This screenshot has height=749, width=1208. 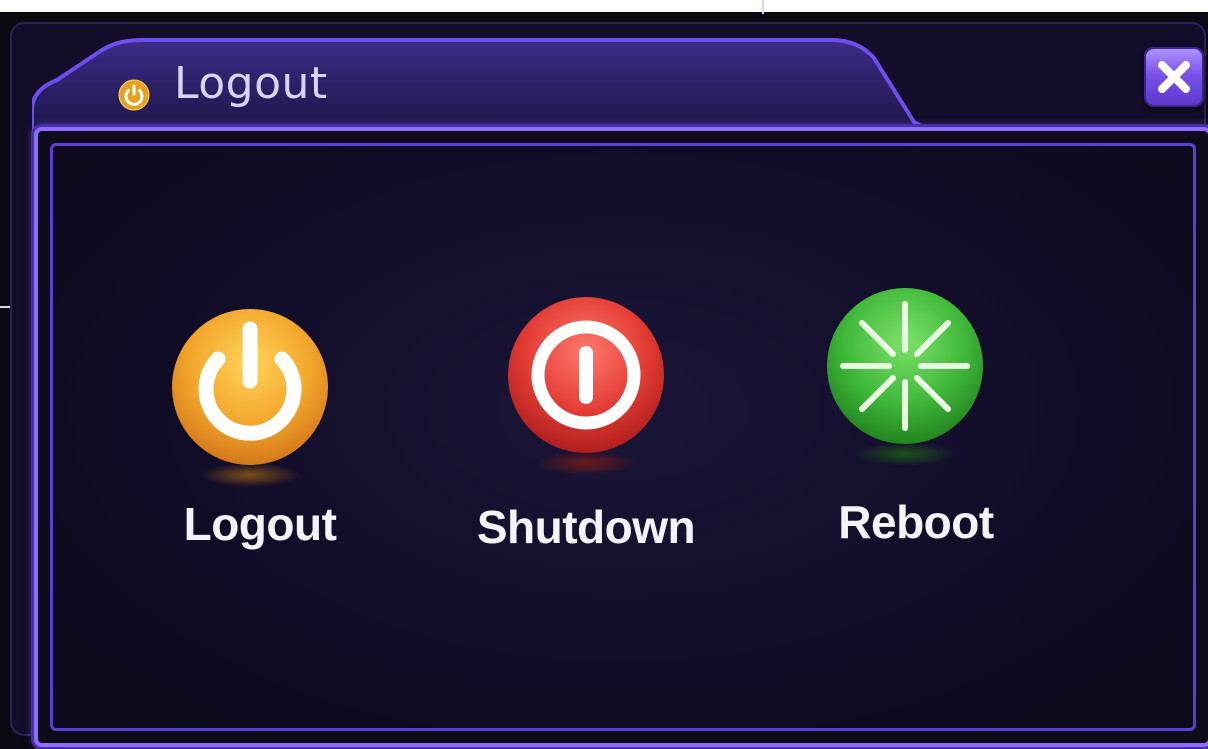 What do you see at coordinates (763, 7) in the screenshot?
I see `divider` at bounding box center [763, 7].